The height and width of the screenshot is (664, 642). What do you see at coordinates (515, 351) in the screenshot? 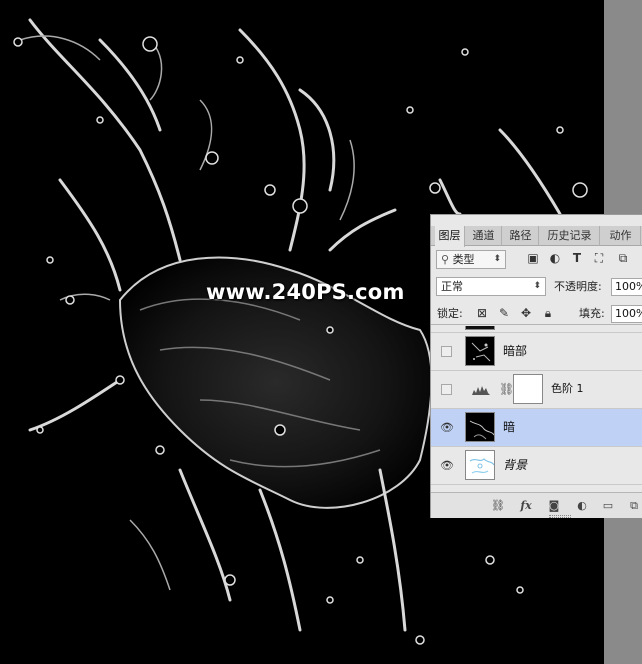
I see `layer-name: 暗部` at bounding box center [515, 351].